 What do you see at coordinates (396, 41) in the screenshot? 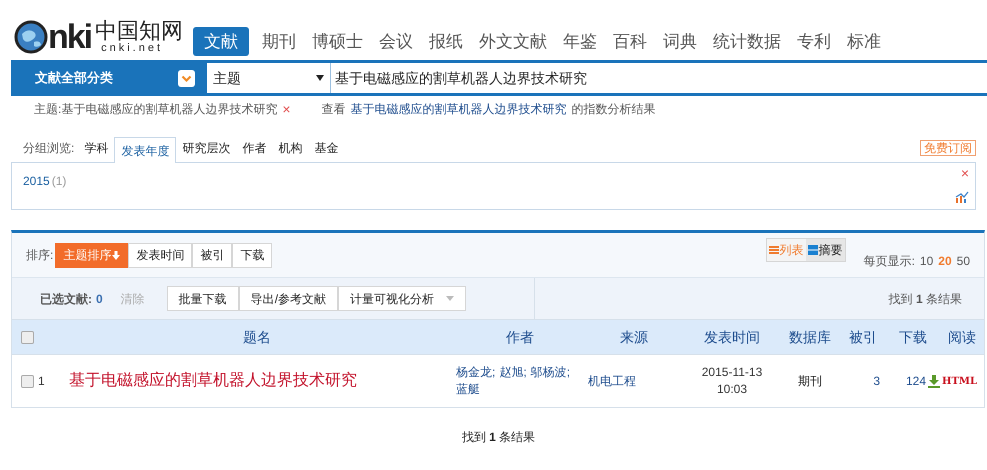
I see `nav-tab: 会议` at bounding box center [396, 41].